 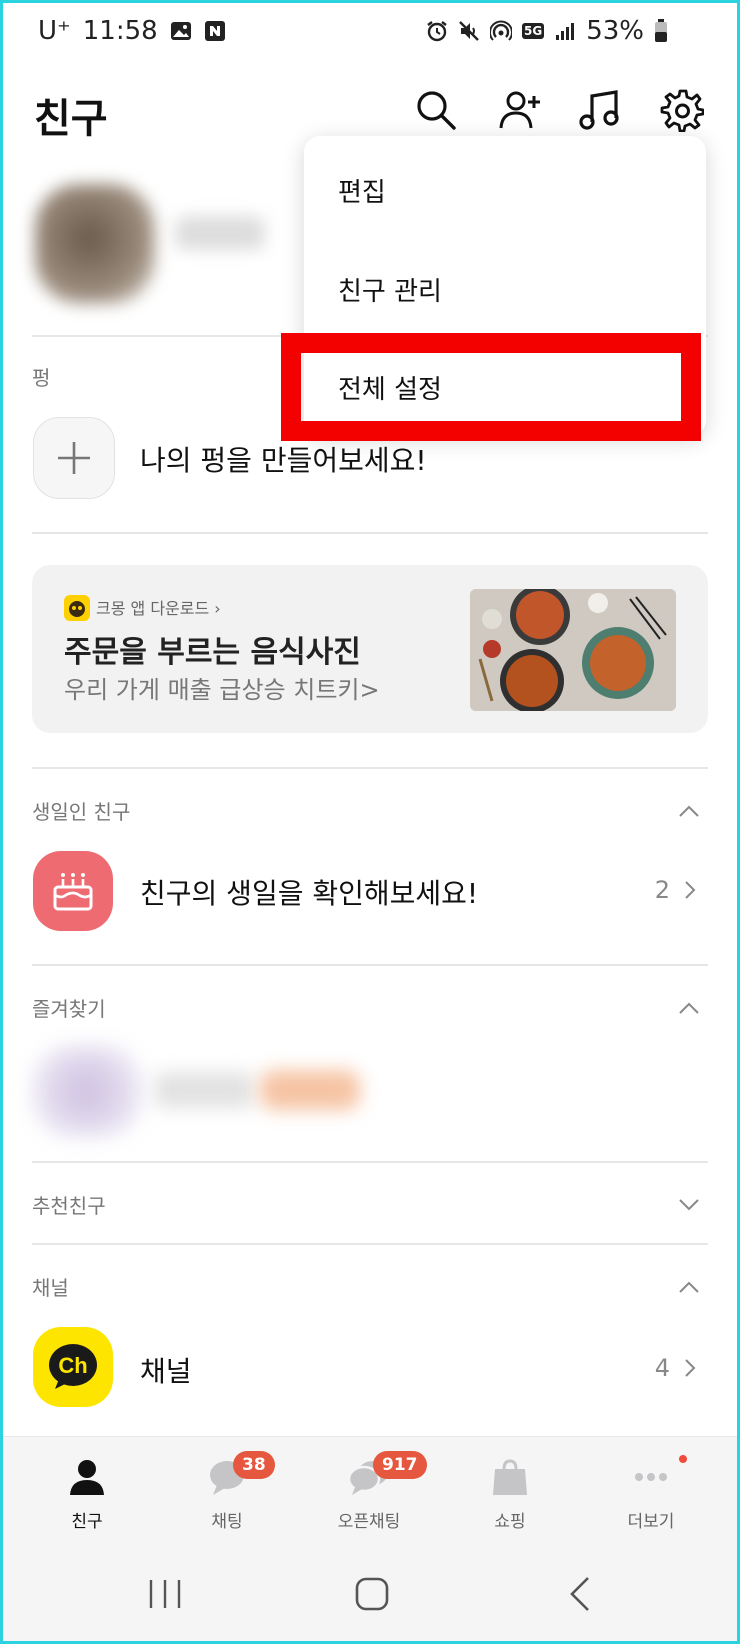 I want to click on status-bar: U⁺ 11:58 5G 53%, so click(x=370, y=35).